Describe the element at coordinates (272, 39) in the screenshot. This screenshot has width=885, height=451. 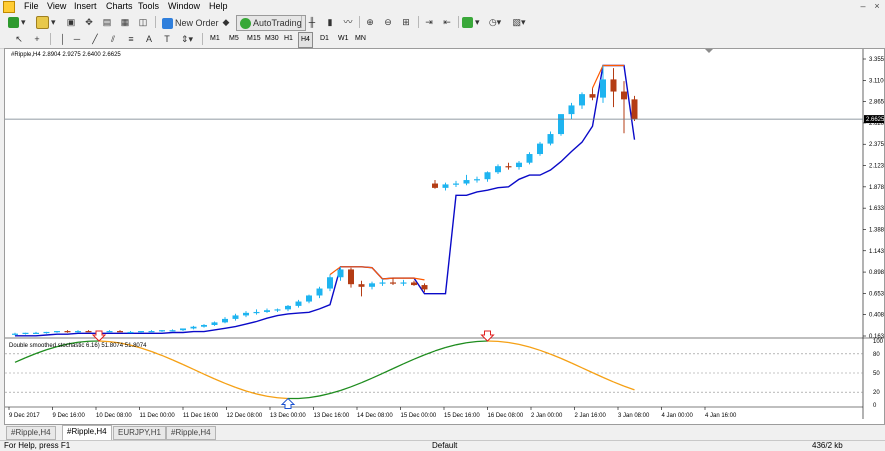
I see `timeframe-m30: M30` at that location.